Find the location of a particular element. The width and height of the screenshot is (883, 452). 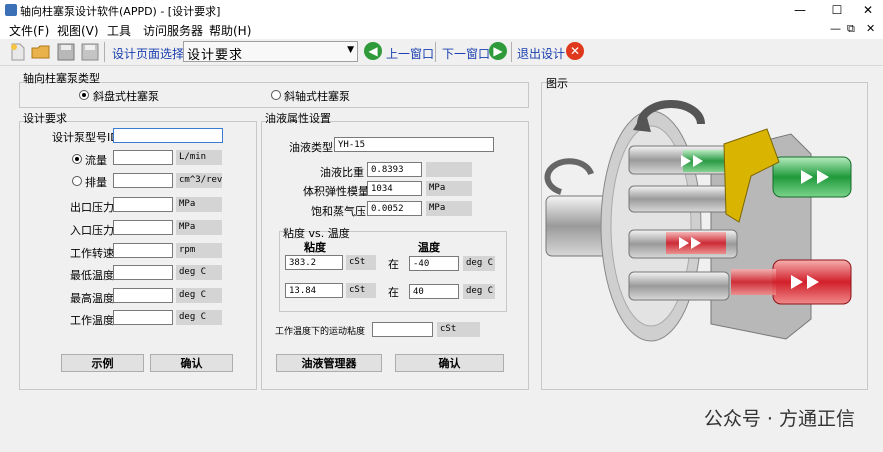

swashplate-radio is located at coordinates (84, 95).